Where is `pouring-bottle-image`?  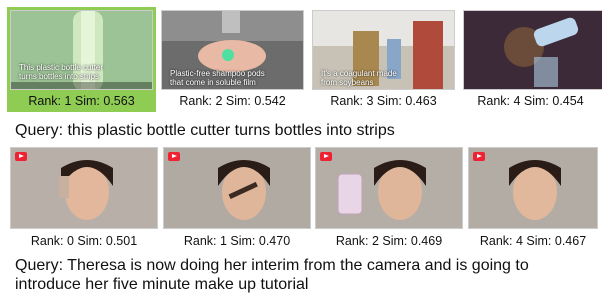 pouring-bottle-image is located at coordinates (533, 50).